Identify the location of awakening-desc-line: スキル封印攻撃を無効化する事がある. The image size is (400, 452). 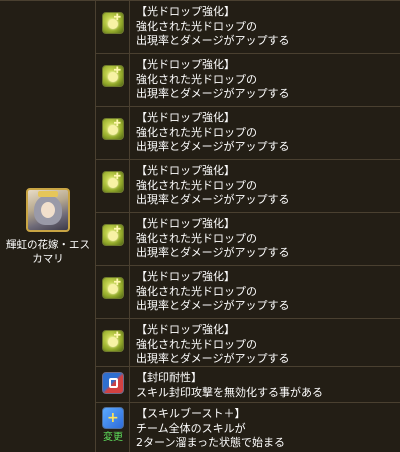
(229, 392).